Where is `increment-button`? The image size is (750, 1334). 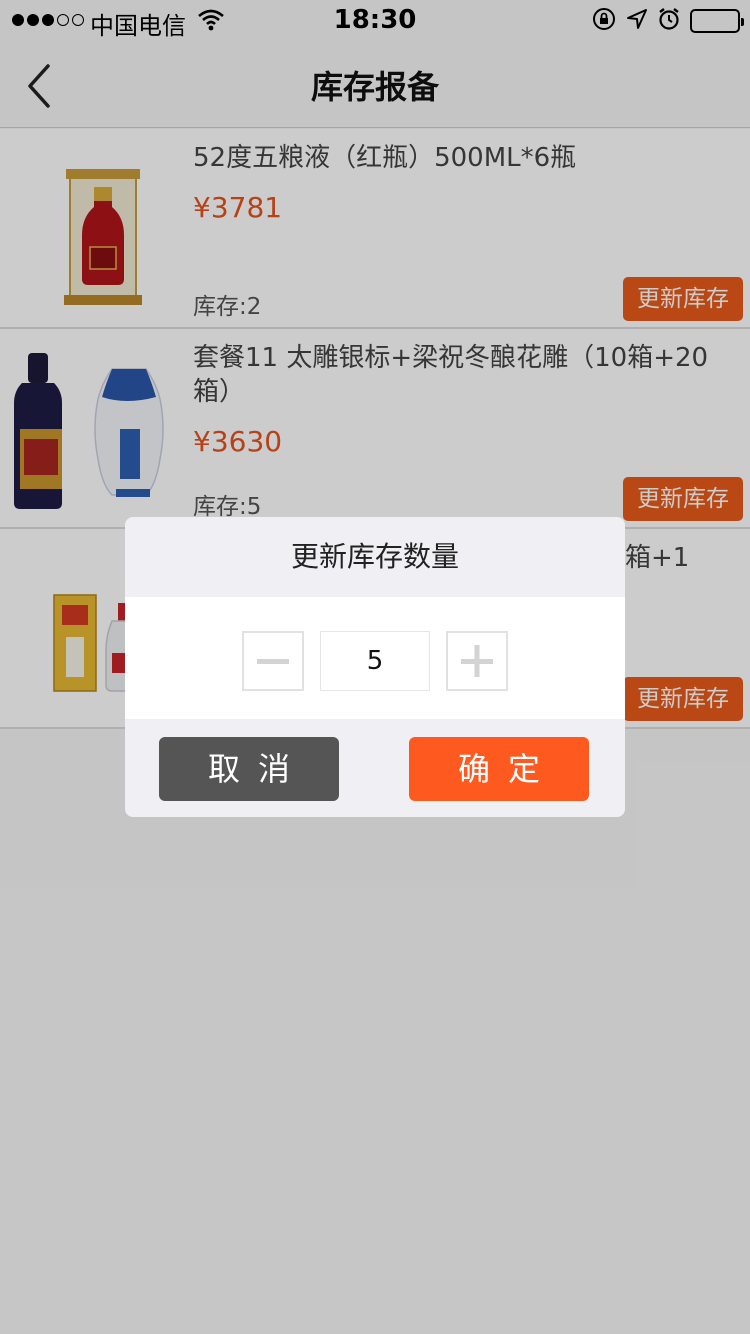
increment-button is located at coordinates (477, 661).